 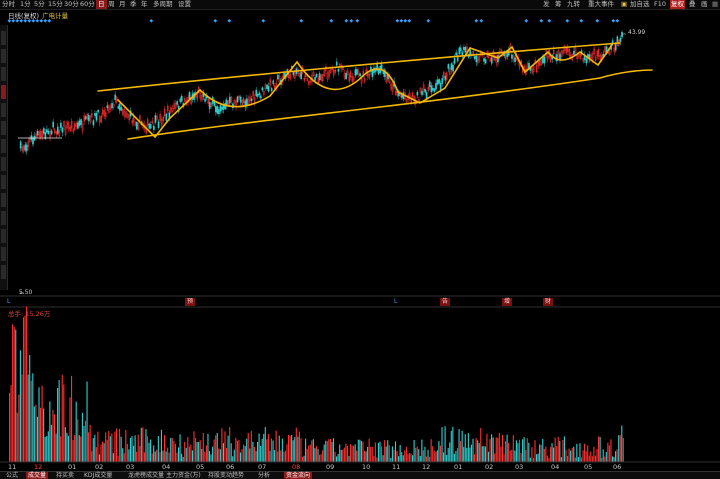 What do you see at coordinates (262, 467) in the screenshot?
I see `month-tick: 07` at bounding box center [262, 467].